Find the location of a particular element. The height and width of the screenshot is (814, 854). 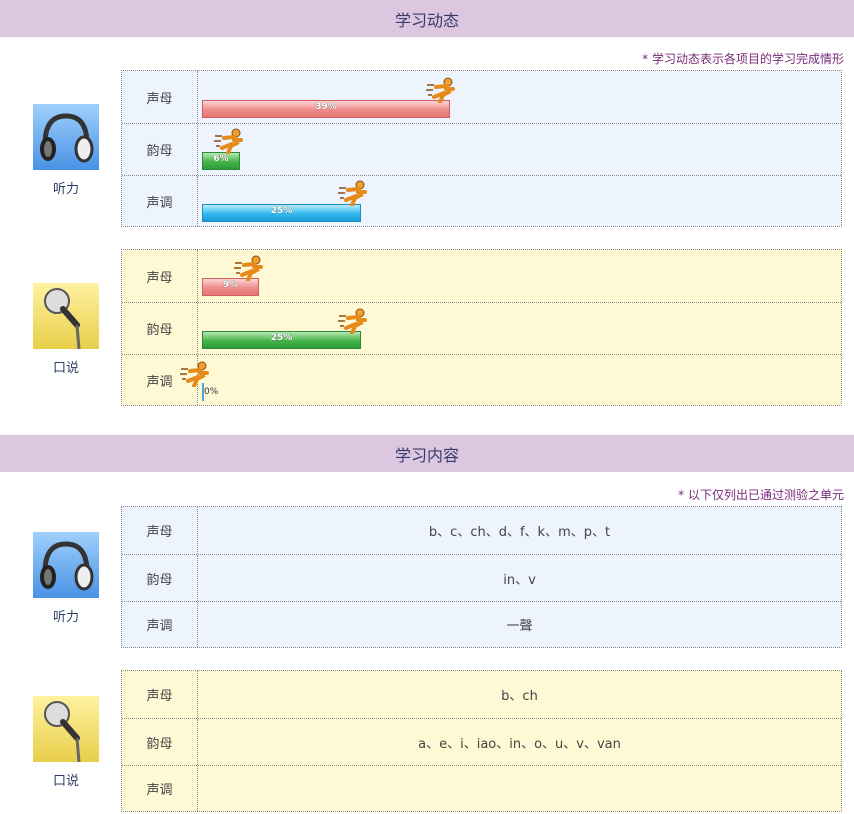

table-row: 声母 b、c、ch、d、f、k、m、p、t is located at coordinates (481, 530).